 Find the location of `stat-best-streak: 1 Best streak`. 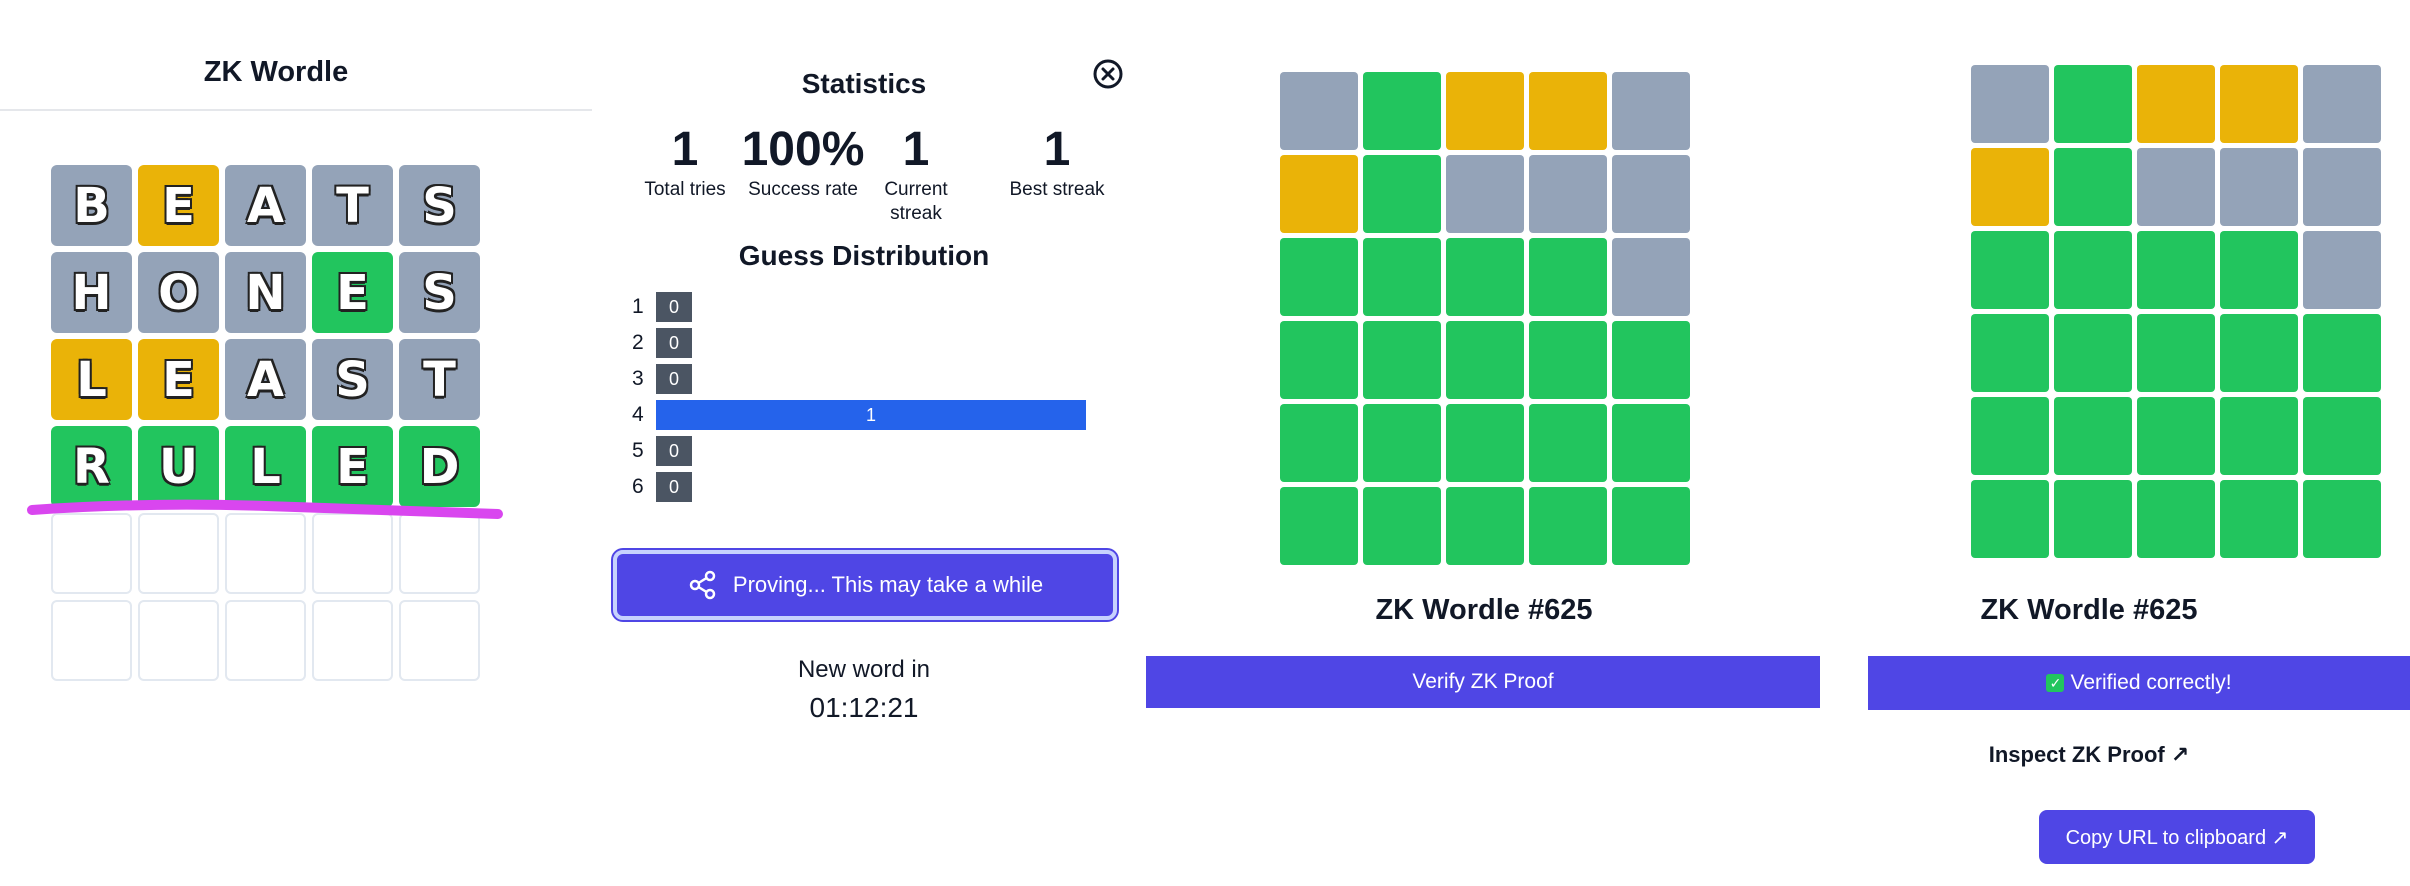

stat-best-streak: 1 Best streak is located at coordinates (1057, 162).